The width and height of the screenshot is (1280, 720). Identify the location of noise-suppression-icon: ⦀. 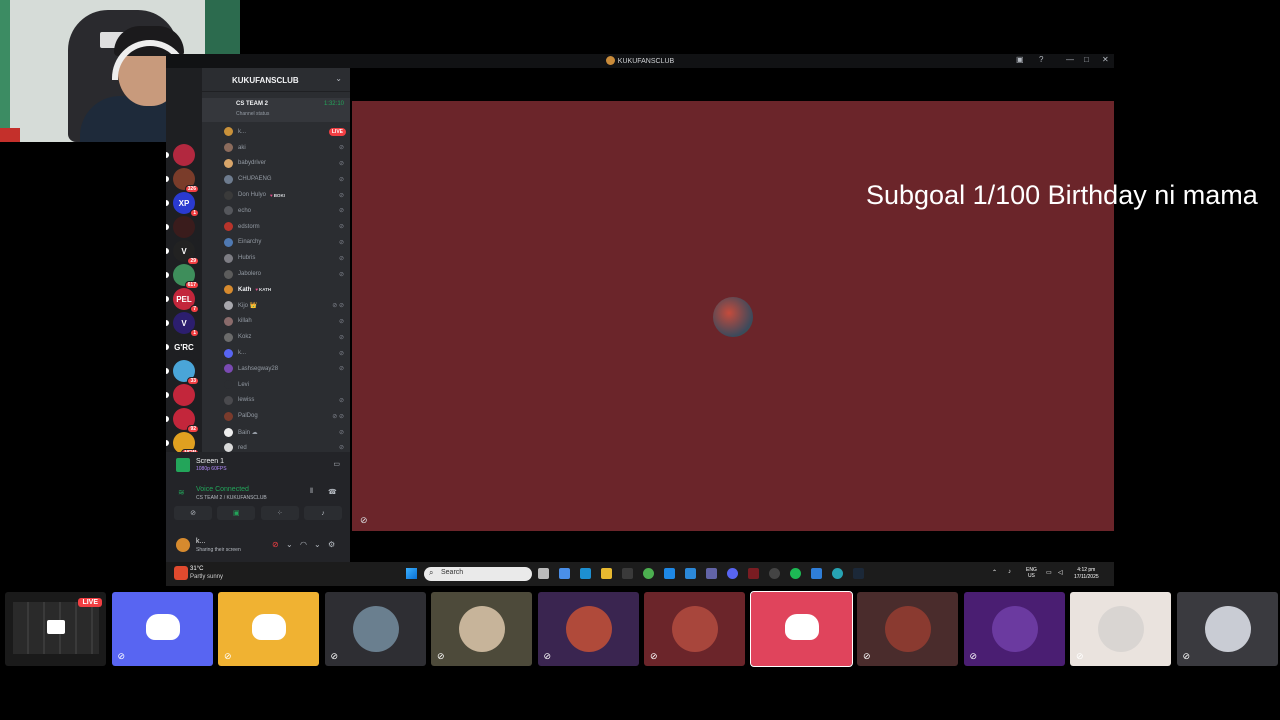
(311, 492).